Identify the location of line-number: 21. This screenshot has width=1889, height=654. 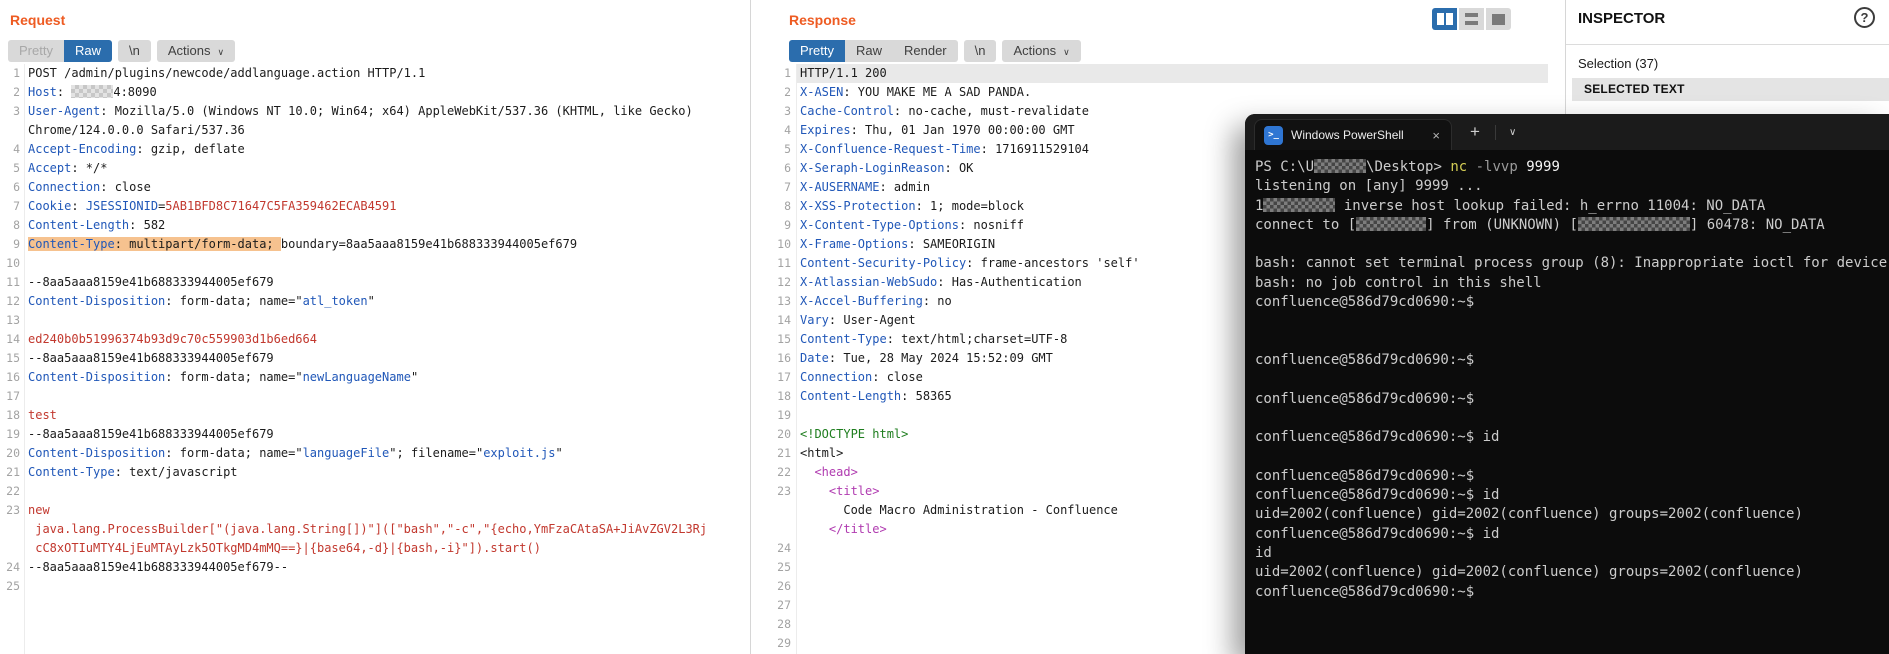
(784, 453).